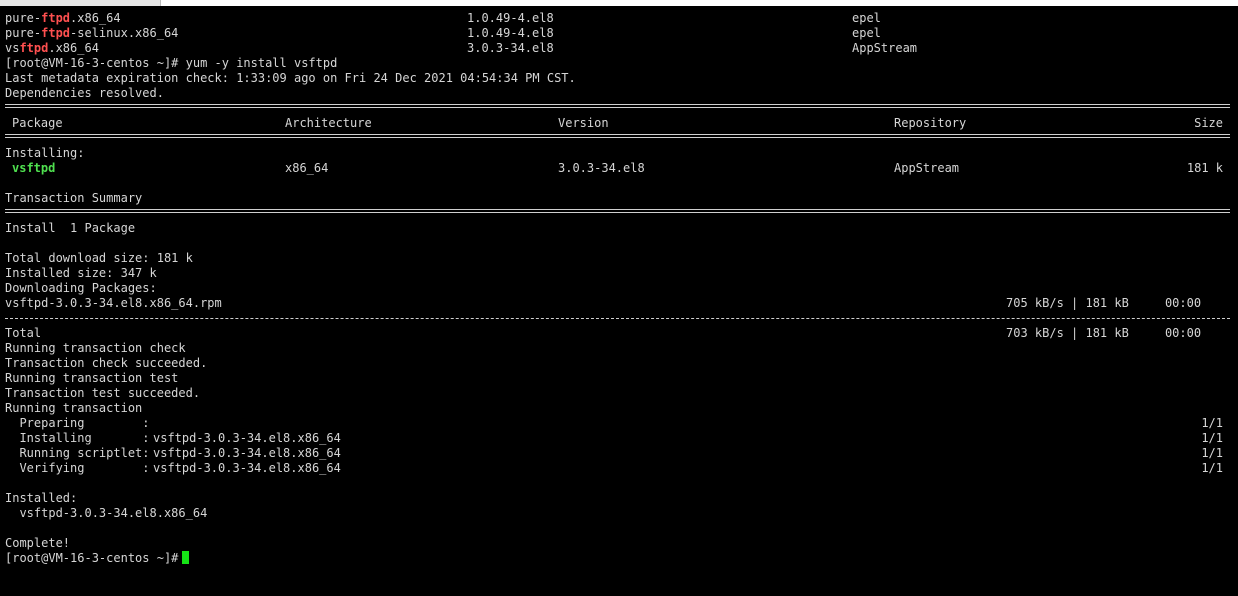 The image size is (1238, 596). Describe the element at coordinates (619, 333) in the screenshot. I see `total-line: Total 703 kB/s | 181 kB 00:00` at that location.